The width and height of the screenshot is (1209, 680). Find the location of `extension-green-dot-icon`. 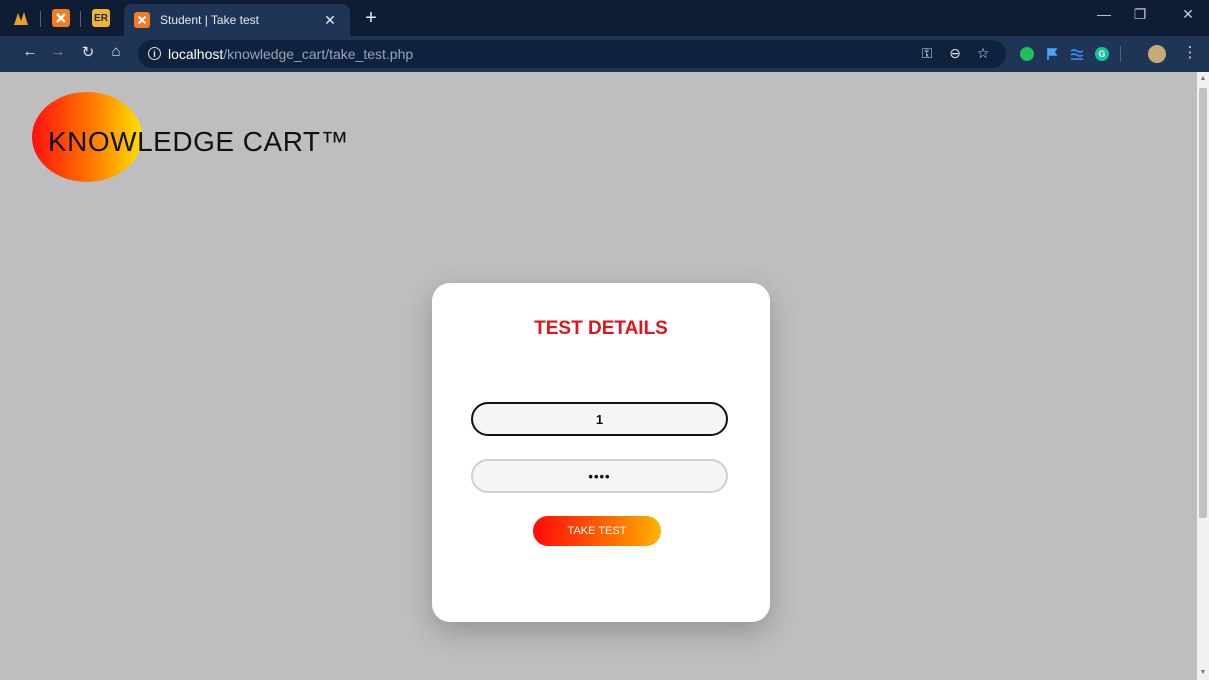

extension-green-dot-icon is located at coordinates (1027, 54).